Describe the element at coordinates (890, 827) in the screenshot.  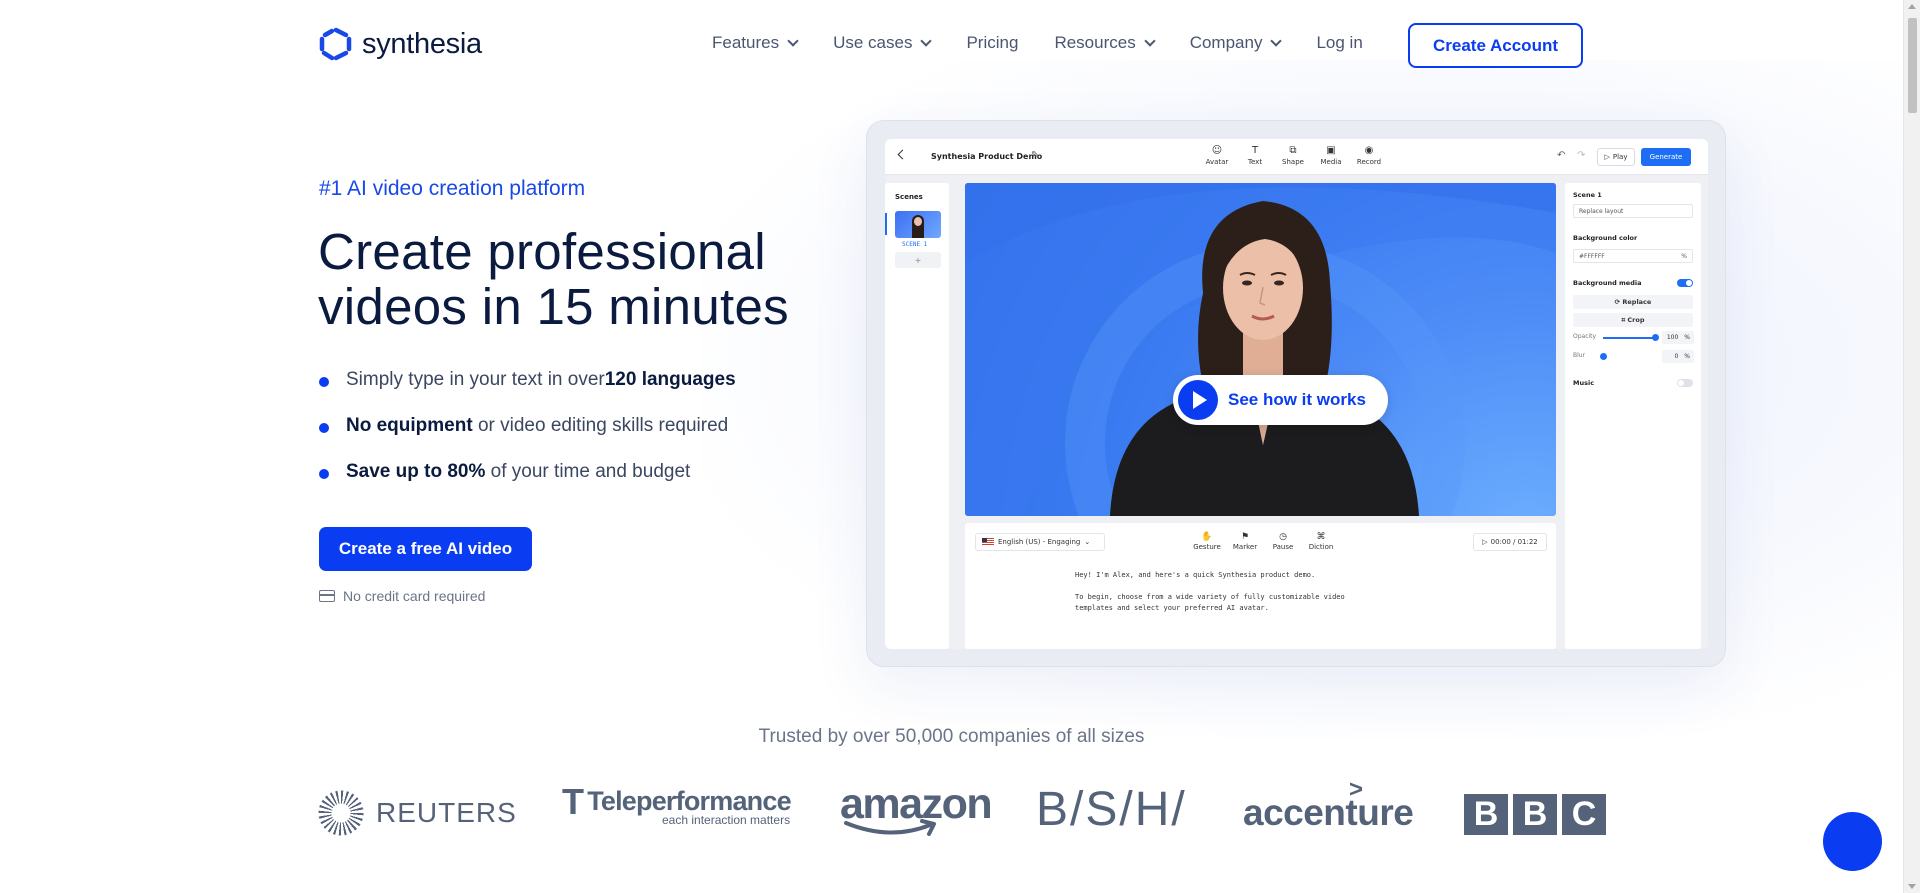
I see `amazon-smile-icon` at that location.